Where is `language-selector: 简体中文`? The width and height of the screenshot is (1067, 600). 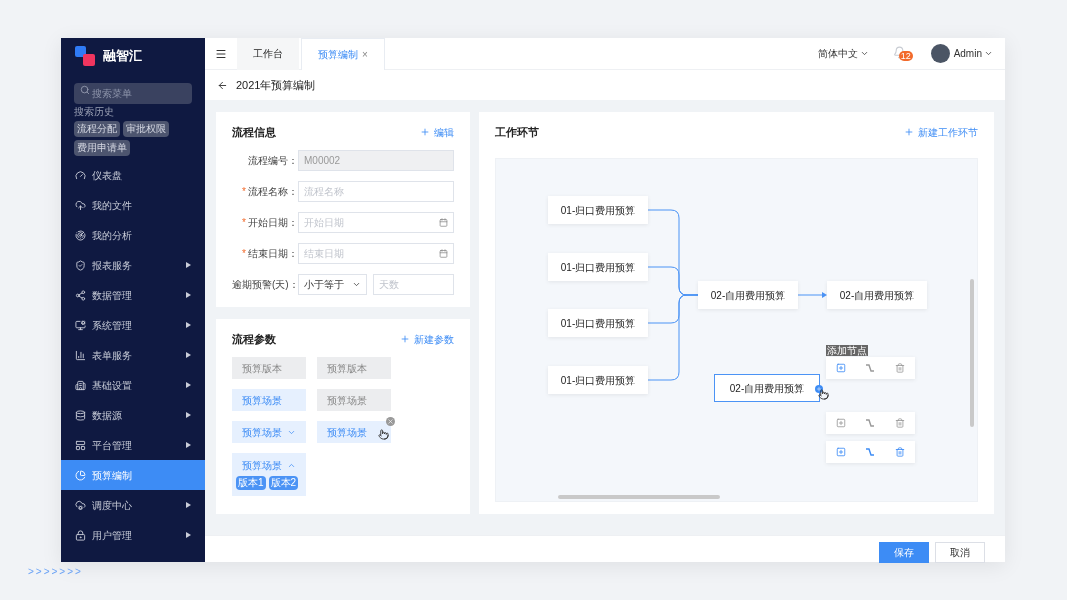
language-selector: 简体中文 is located at coordinates (843, 53).